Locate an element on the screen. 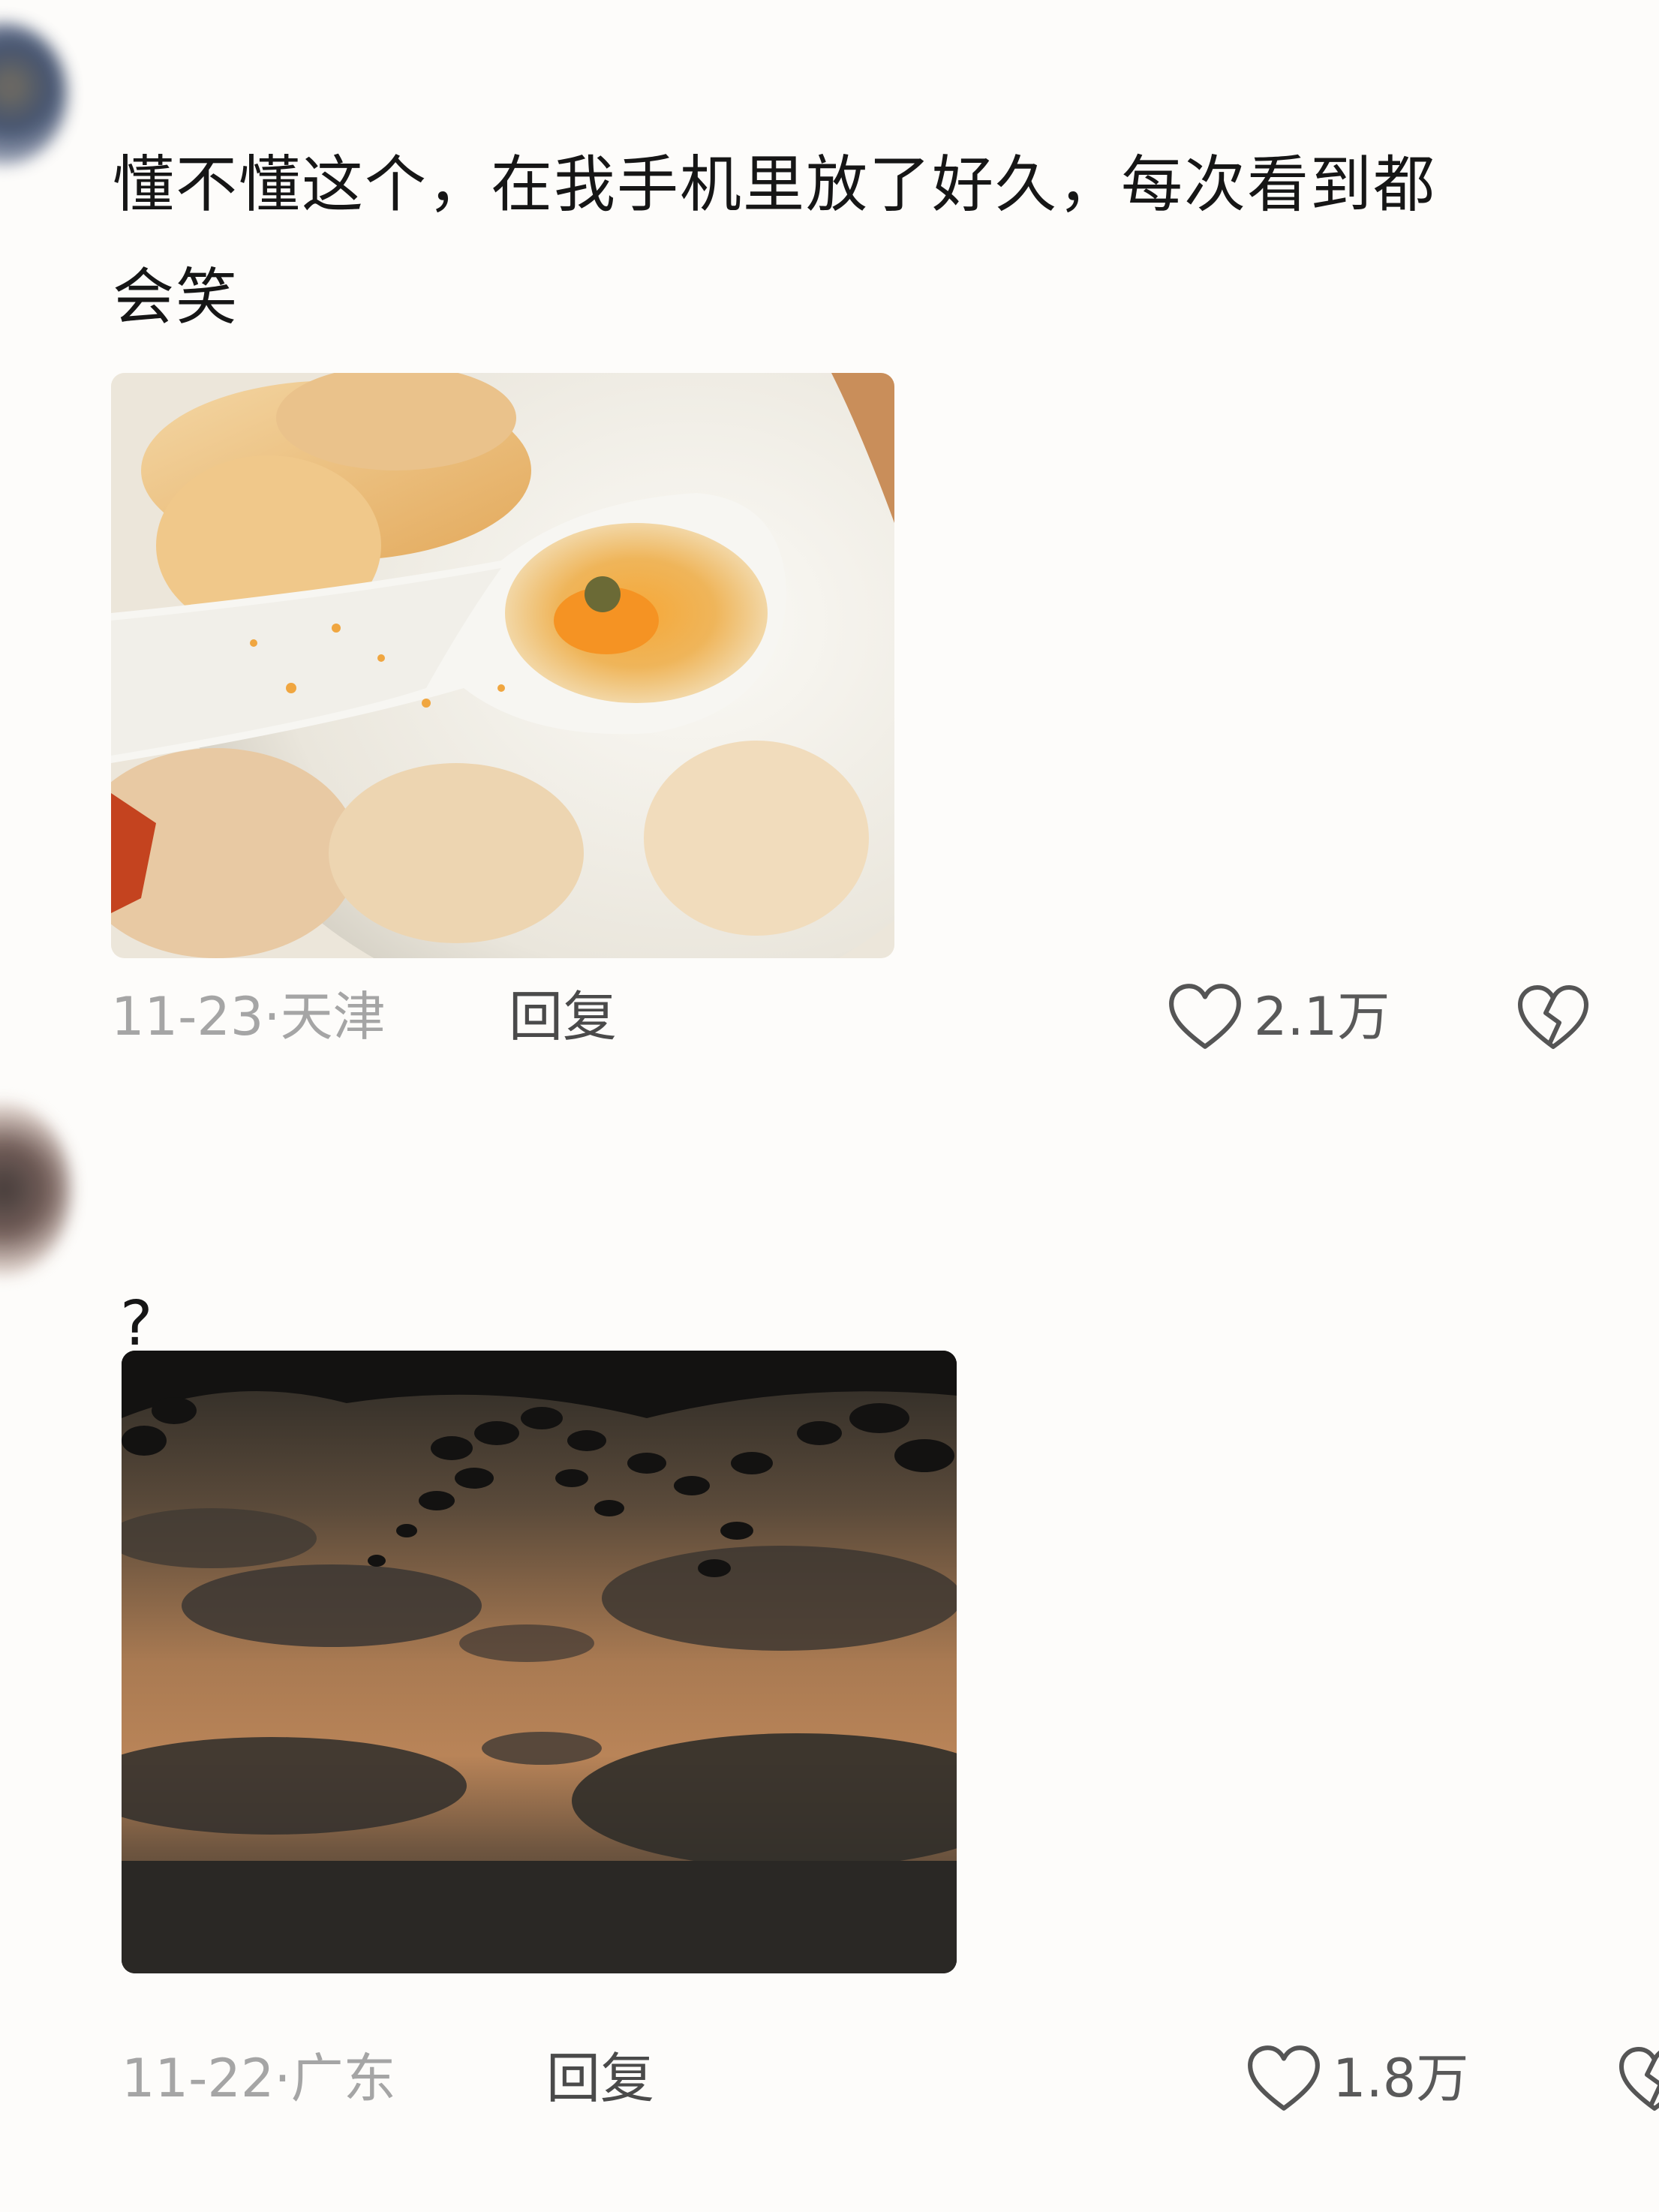  comment-date-location: 11-23·天津 is located at coordinates (248, 1017).